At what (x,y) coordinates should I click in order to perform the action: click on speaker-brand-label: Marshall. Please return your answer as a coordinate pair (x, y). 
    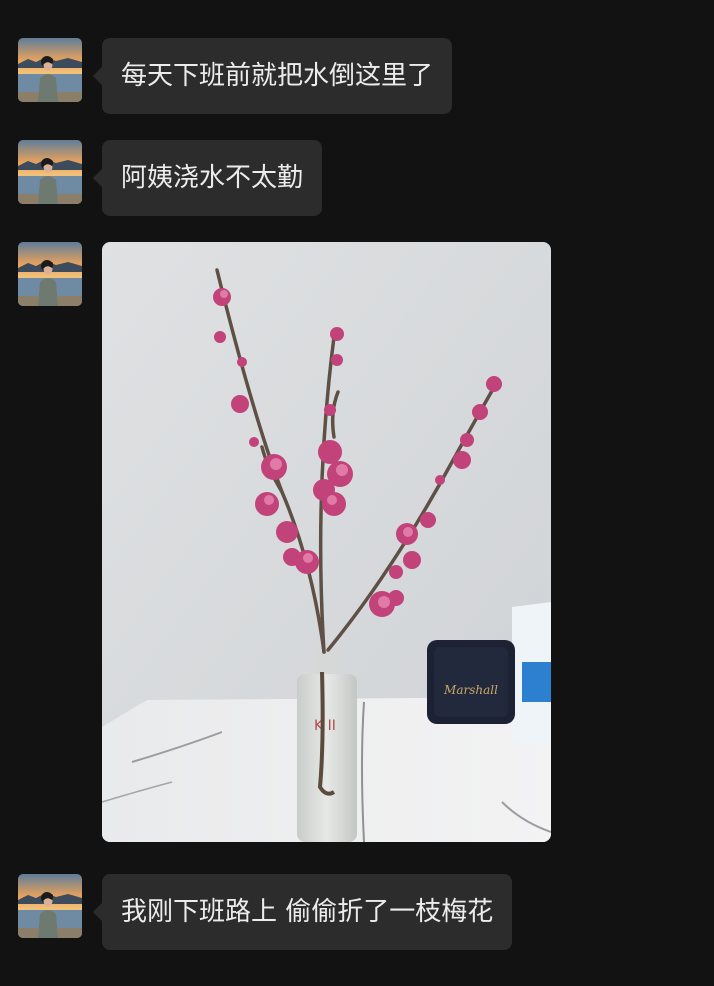
    Looking at the image, I should click on (470, 690).